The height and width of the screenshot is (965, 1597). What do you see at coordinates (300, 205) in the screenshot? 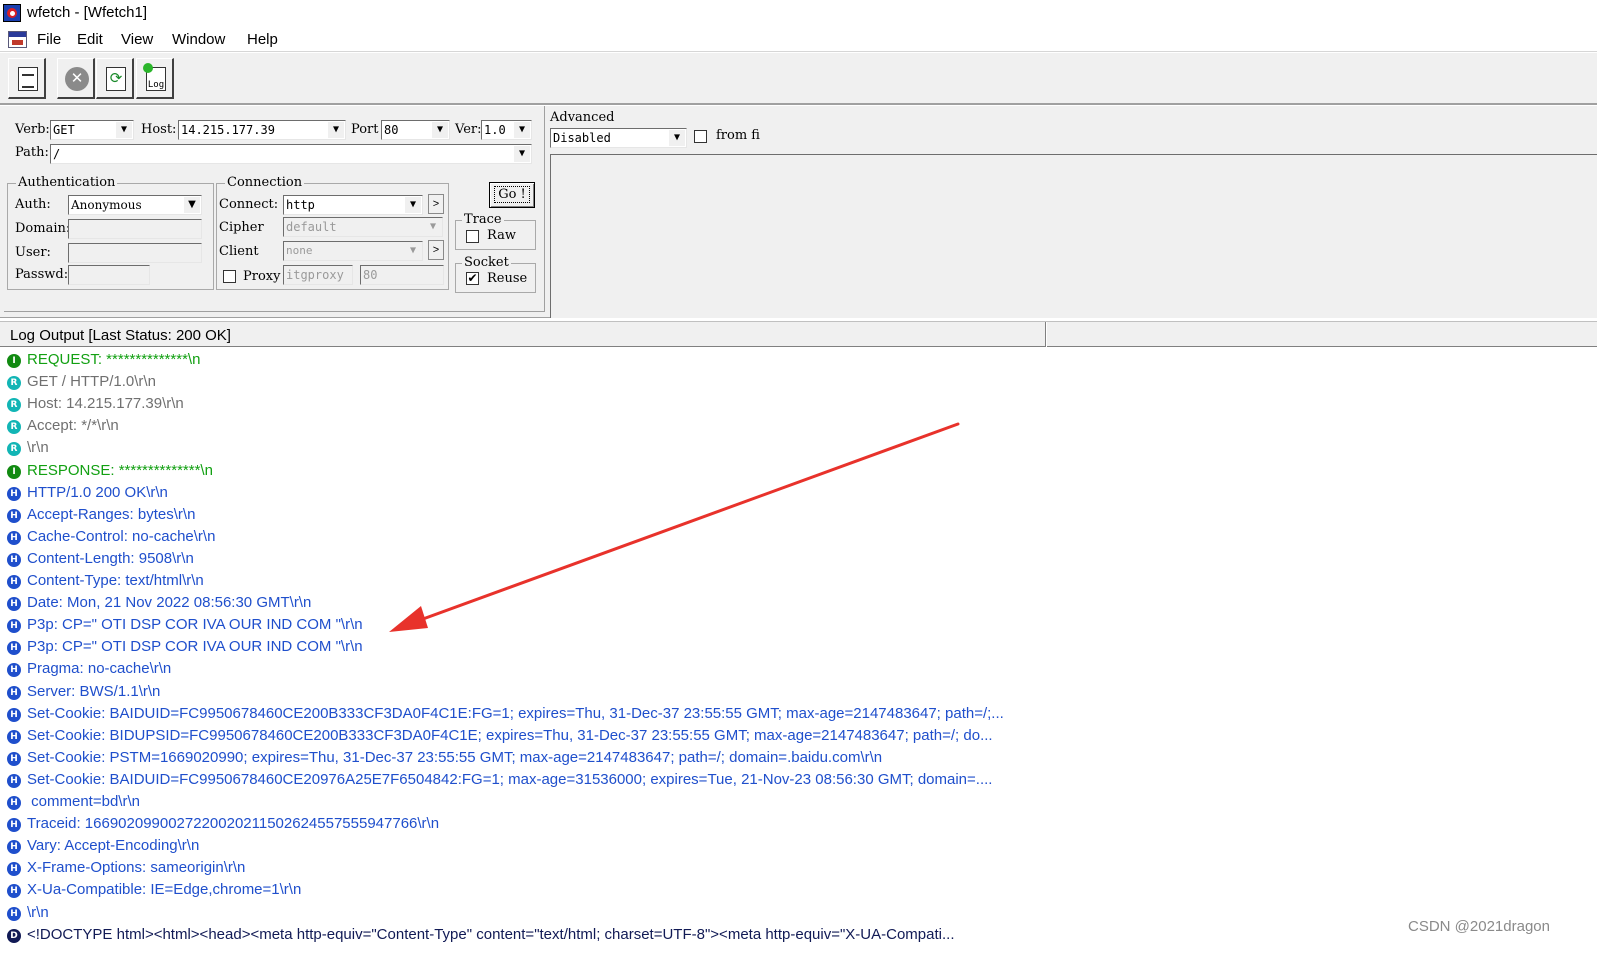
I see `connect-value: http` at bounding box center [300, 205].